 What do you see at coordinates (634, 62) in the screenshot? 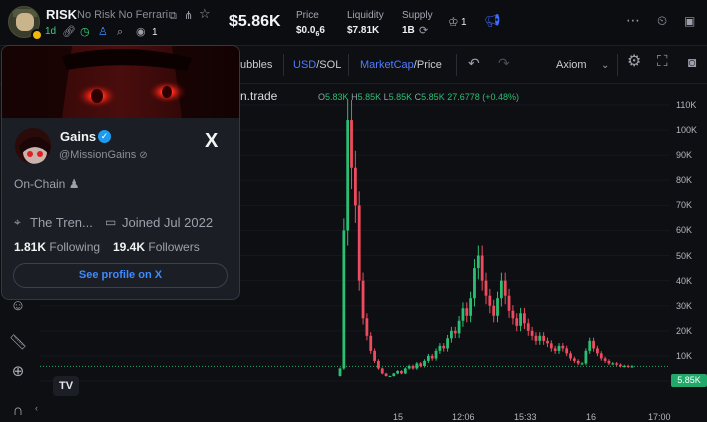
I see `settings-icon: ⚙` at bounding box center [634, 62].